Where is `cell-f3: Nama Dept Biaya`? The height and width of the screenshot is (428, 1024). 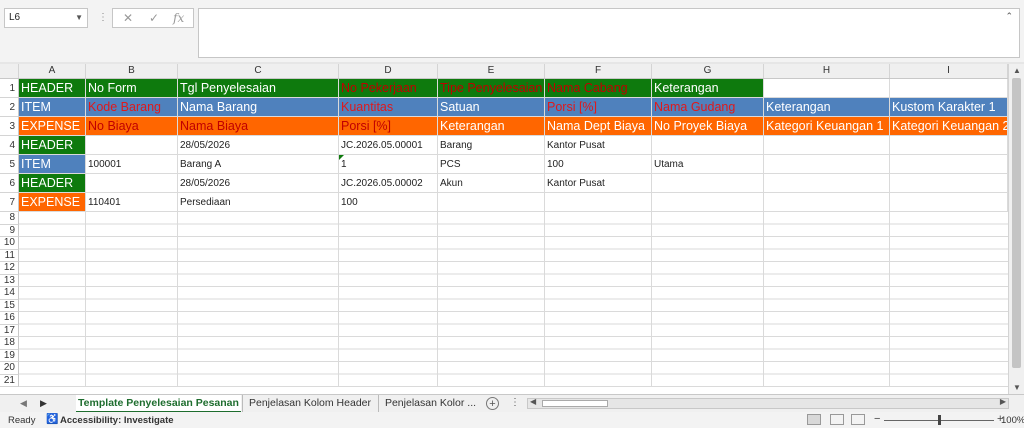 cell-f3: Nama Dept Biaya is located at coordinates (598, 126).